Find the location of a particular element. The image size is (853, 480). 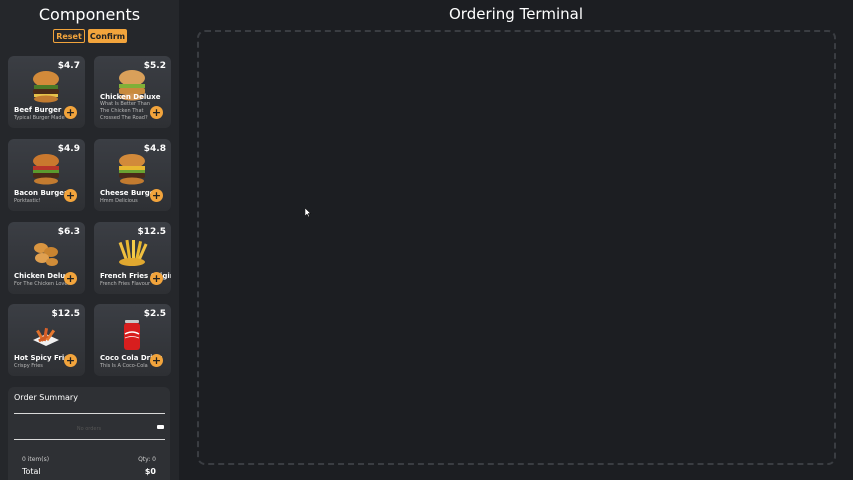

beef-burger-icon is located at coordinates (46, 87).